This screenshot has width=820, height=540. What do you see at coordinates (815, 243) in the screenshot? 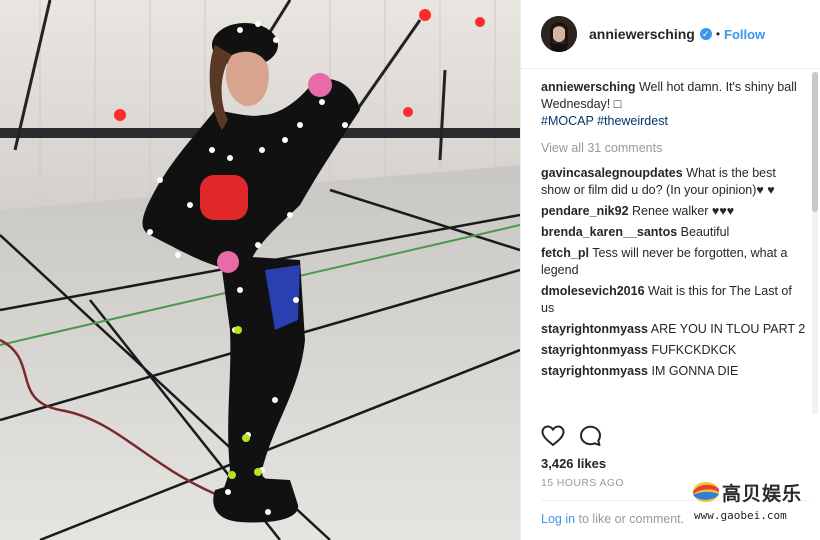
I see `comments-scrollbar` at bounding box center [815, 243].